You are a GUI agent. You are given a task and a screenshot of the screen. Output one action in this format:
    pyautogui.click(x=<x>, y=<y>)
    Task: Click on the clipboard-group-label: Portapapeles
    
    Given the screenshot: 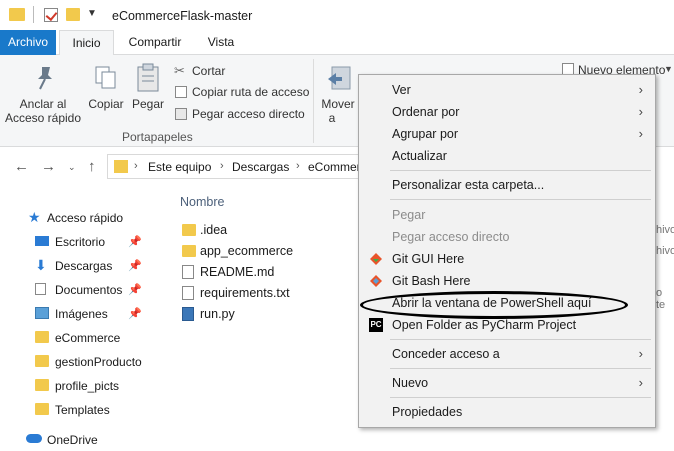 What is the action you would take?
    pyautogui.click(x=157, y=137)
    